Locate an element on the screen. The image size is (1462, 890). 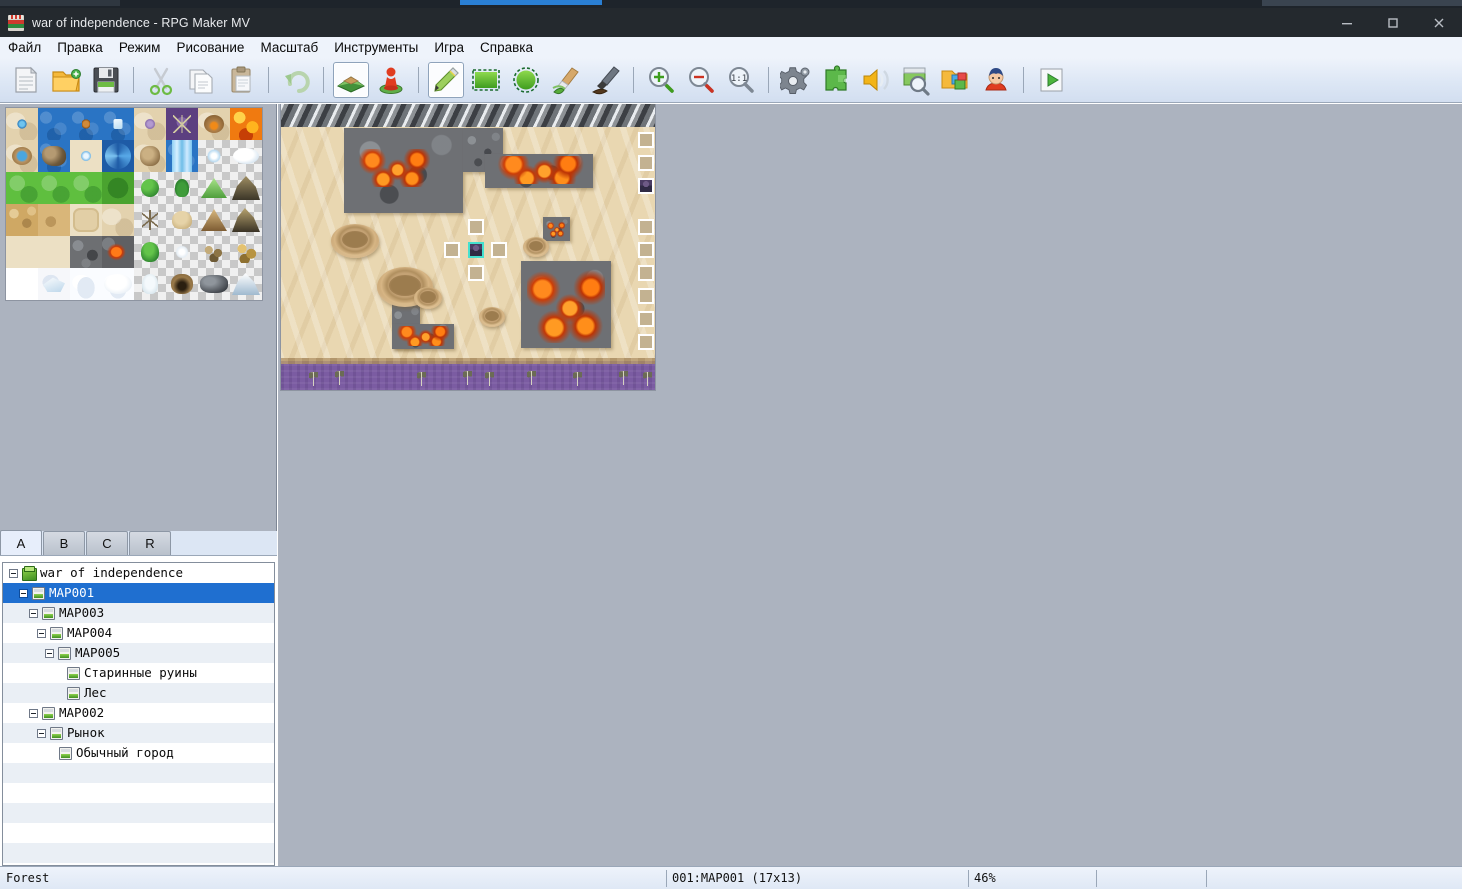
undo-button is located at coordinates (296, 80).